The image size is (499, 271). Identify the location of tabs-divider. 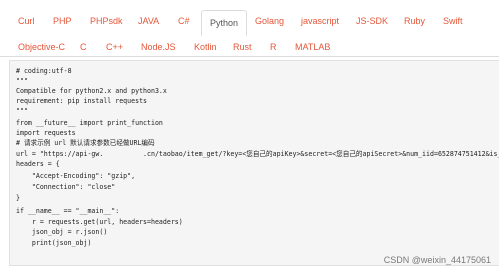
(249, 56).